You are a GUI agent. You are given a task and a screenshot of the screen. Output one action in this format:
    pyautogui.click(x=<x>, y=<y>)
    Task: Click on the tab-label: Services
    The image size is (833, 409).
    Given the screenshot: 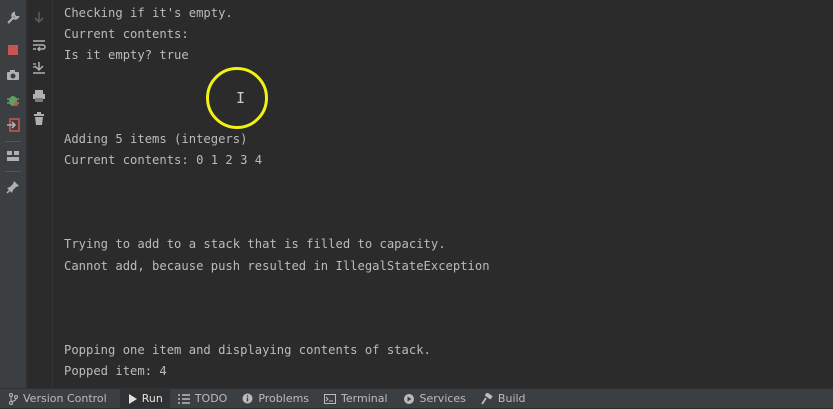 What is the action you would take?
    pyautogui.click(x=442, y=398)
    